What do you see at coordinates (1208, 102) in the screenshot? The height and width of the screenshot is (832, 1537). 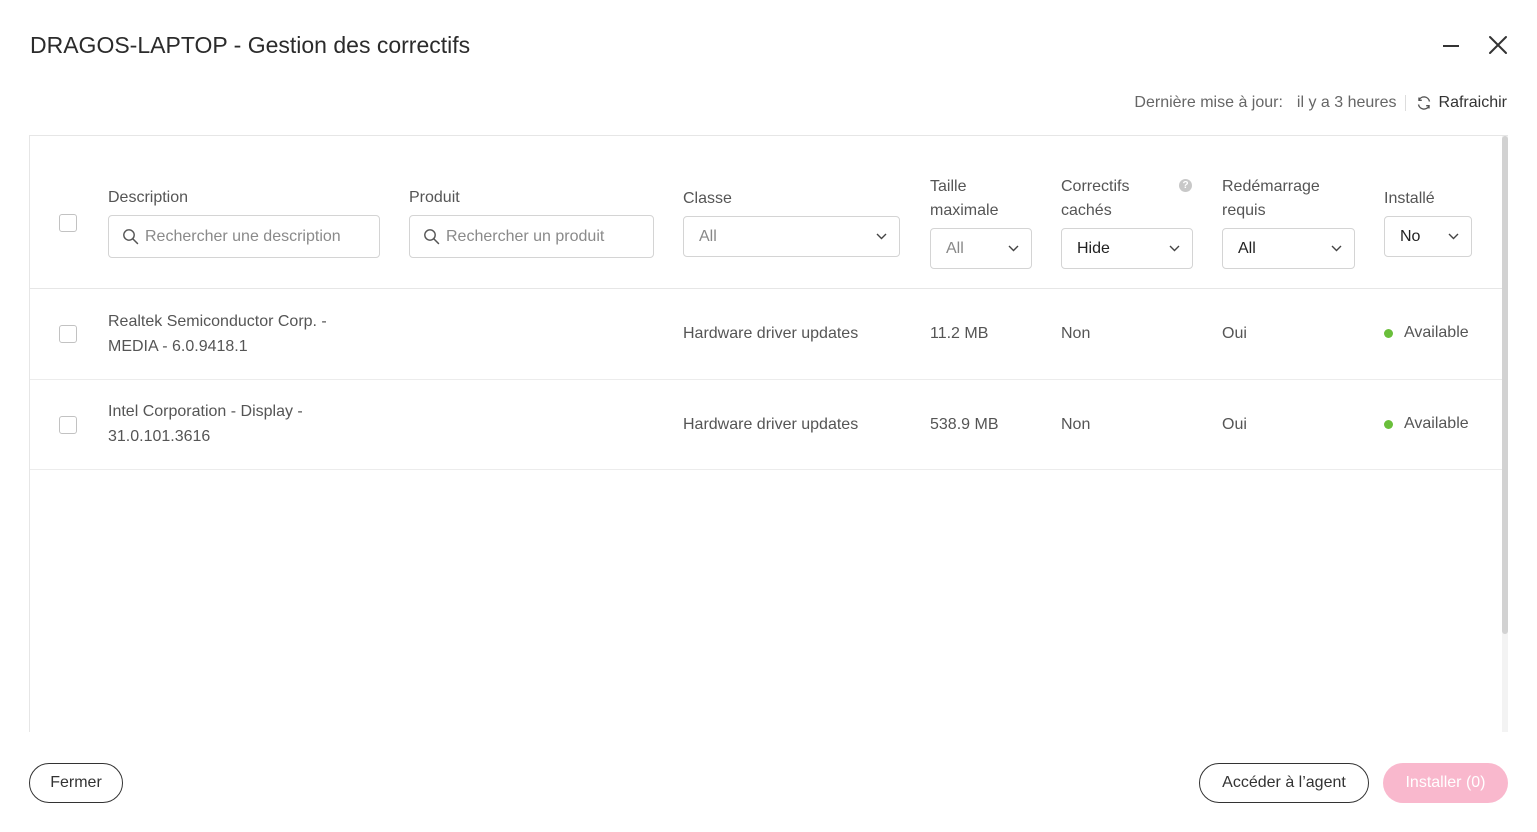 I see `last-update-label: Dernière mise à jour:` at bounding box center [1208, 102].